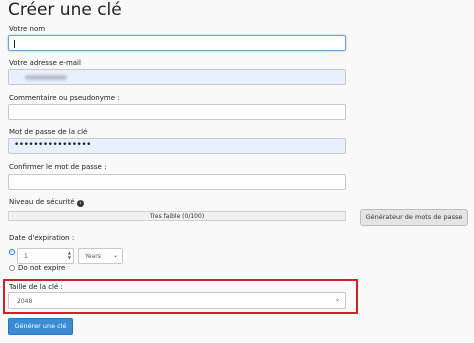 This screenshot has width=474, height=343. Describe the element at coordinates (58, 167) in the screenshot. I see `confirm-label: Confirmer le mot de passe :` at that location.